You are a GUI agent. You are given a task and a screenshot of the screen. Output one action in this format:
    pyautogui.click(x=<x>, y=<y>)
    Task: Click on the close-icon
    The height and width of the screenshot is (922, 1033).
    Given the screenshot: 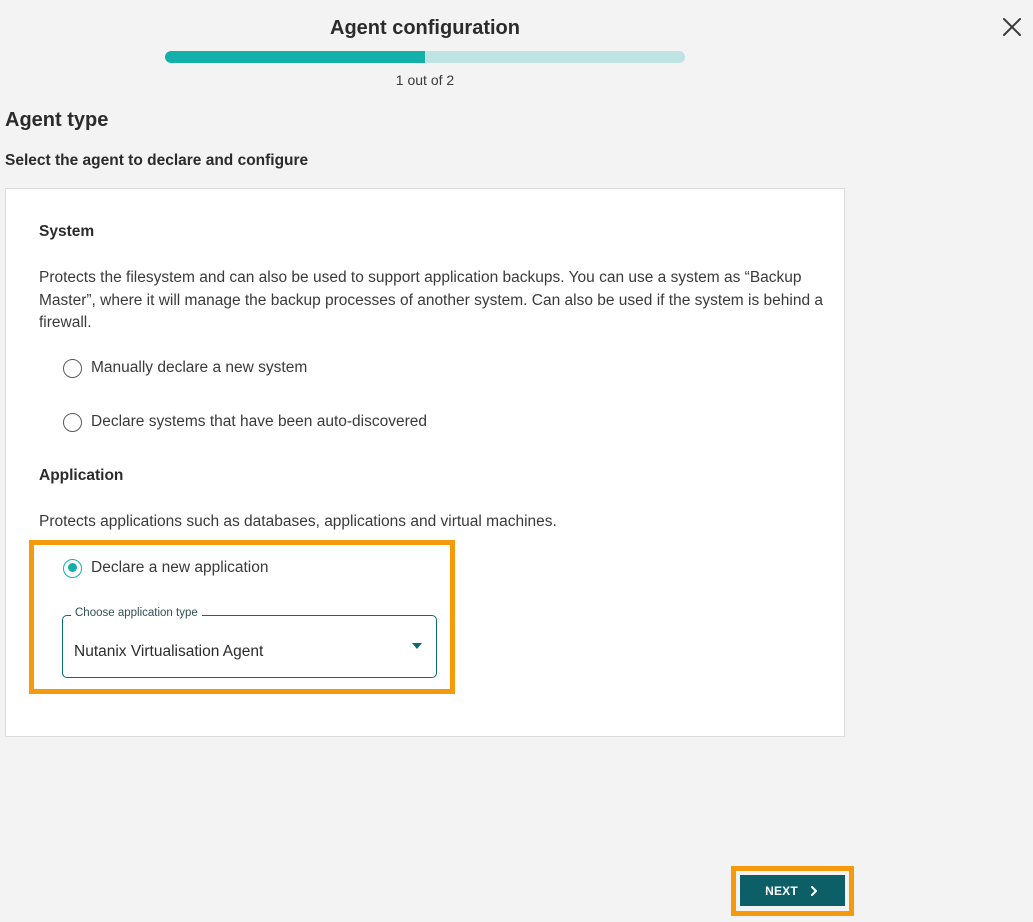 What is the action you would take?
    pyautogui.click(x=1012, y=27)
    